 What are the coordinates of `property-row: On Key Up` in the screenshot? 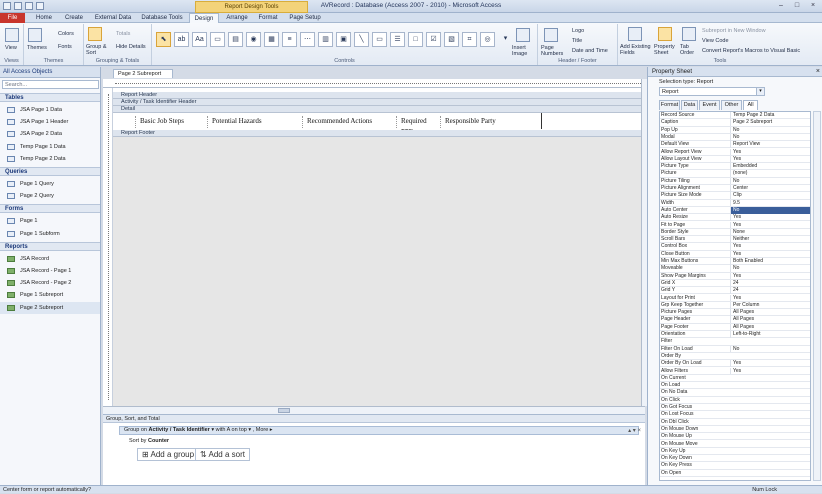 It's located at (735, 452).